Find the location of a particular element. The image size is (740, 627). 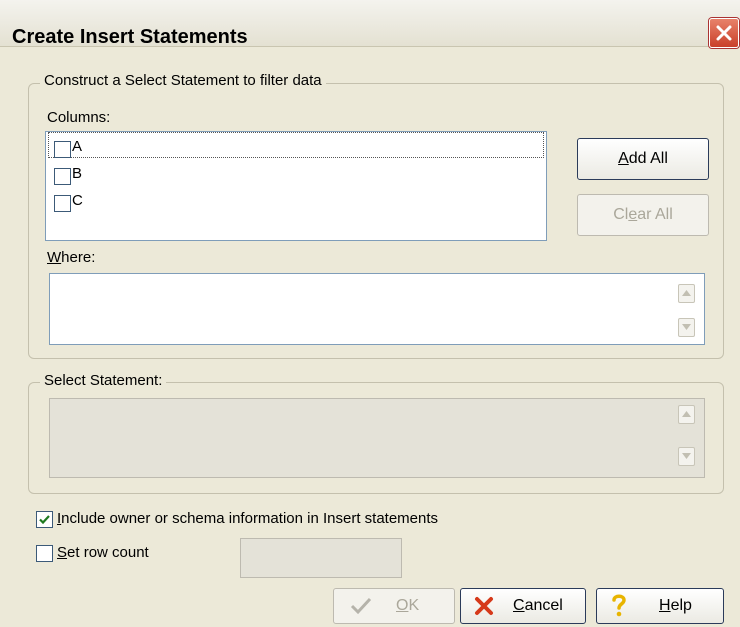

columns-listbox: A B C is located at coordinates (296, 186).